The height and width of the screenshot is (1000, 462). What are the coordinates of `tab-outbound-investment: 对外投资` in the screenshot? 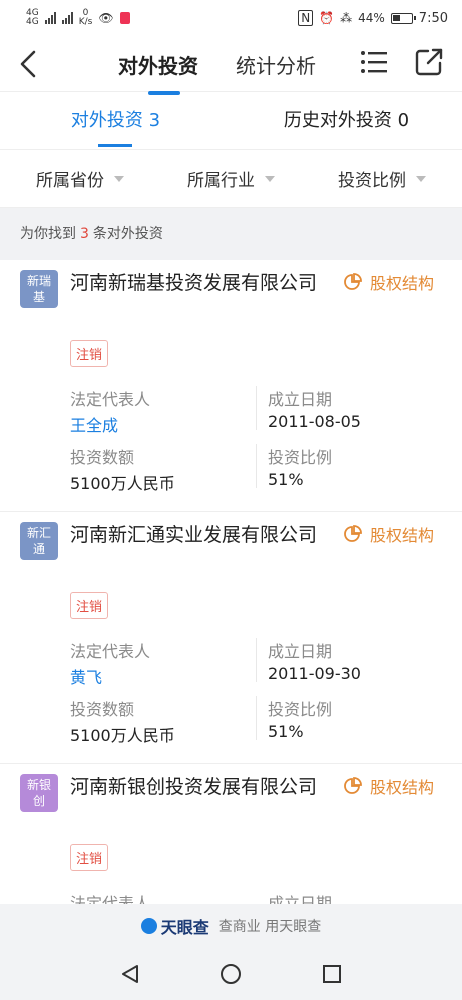 It's located at (158, 72).